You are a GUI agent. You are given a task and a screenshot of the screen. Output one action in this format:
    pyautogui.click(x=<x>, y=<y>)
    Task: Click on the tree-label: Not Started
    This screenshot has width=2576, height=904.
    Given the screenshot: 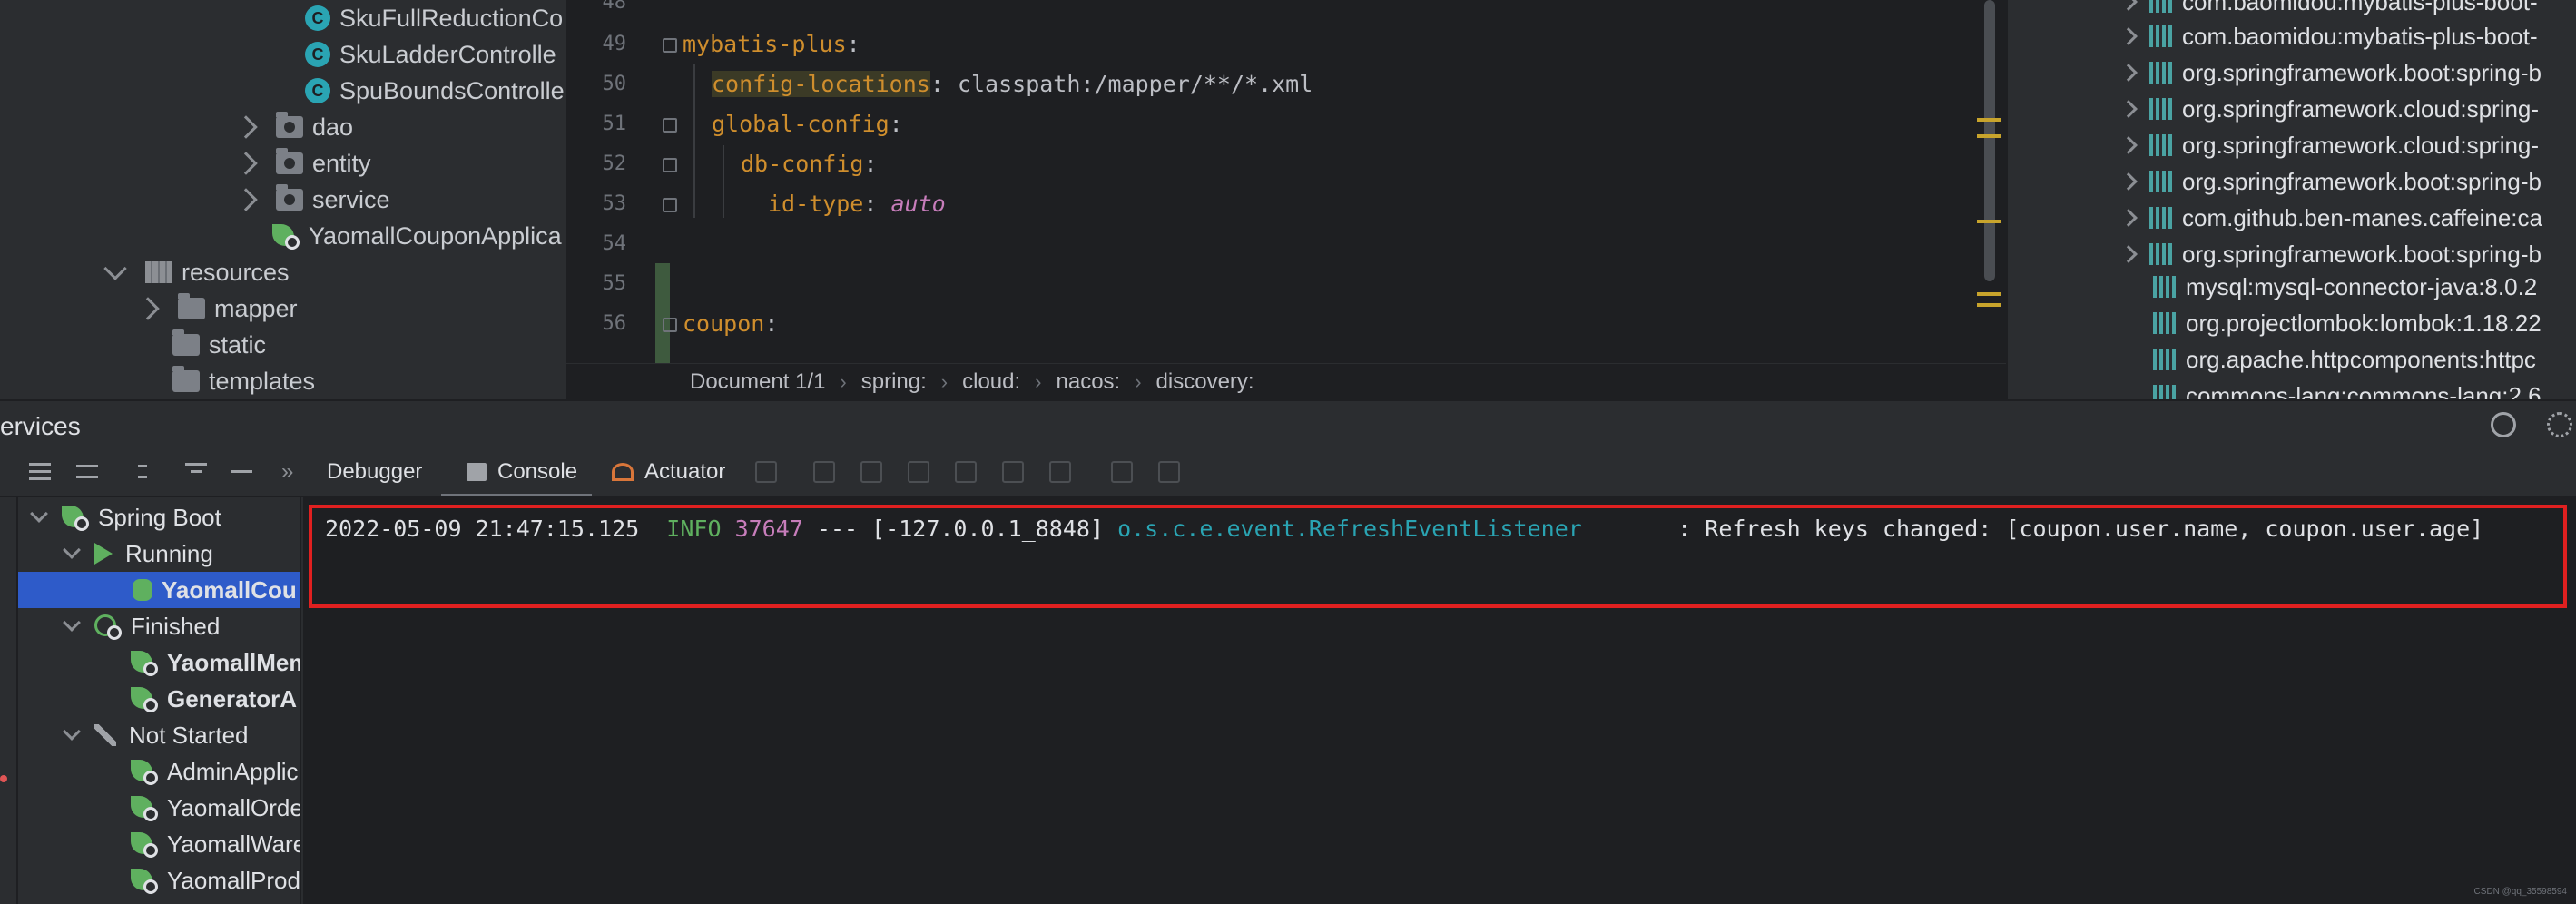 What is the action you would take?
    pyautogui.click(x=189, y=735)
    